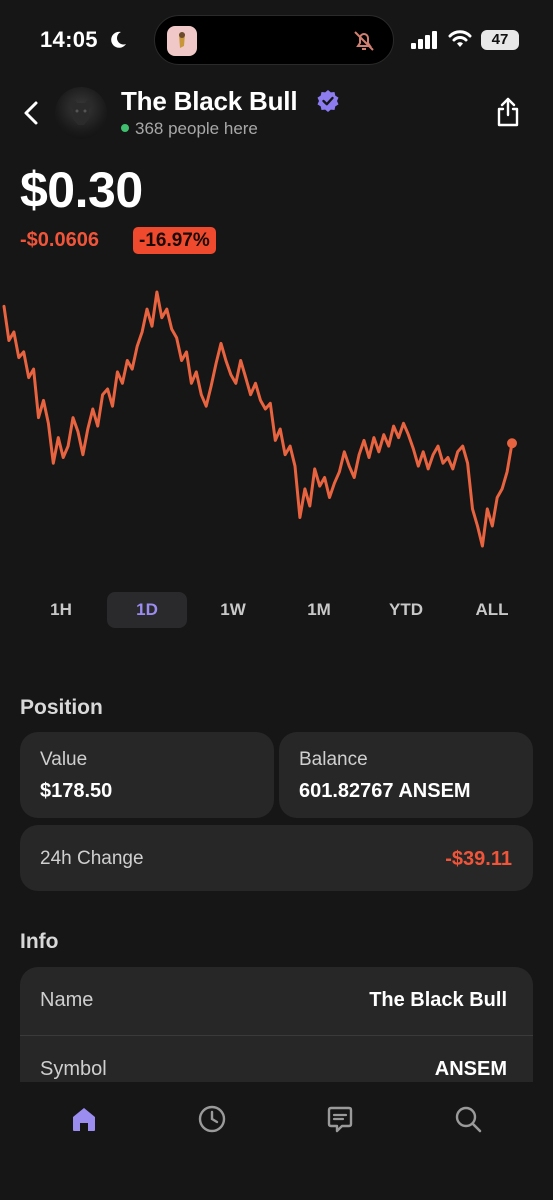 This screenshot has height=1200, width=553. I want to click on status-bar: 14:05 47, so click(276, 40).